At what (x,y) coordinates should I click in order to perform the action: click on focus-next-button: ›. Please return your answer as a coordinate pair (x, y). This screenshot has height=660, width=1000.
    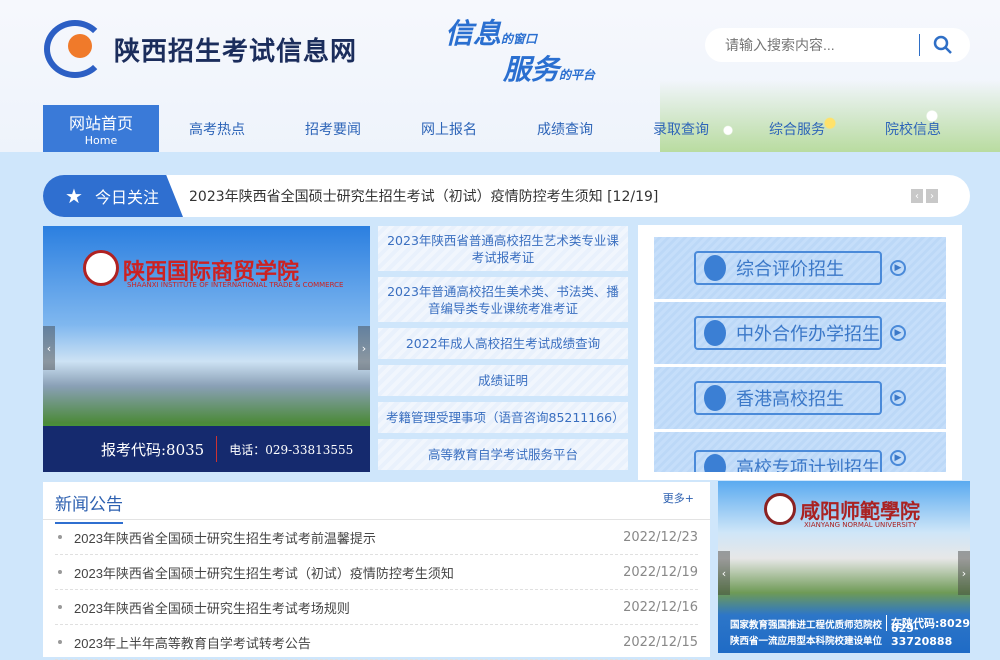
    Looking at the image, I should click on (932, 196).